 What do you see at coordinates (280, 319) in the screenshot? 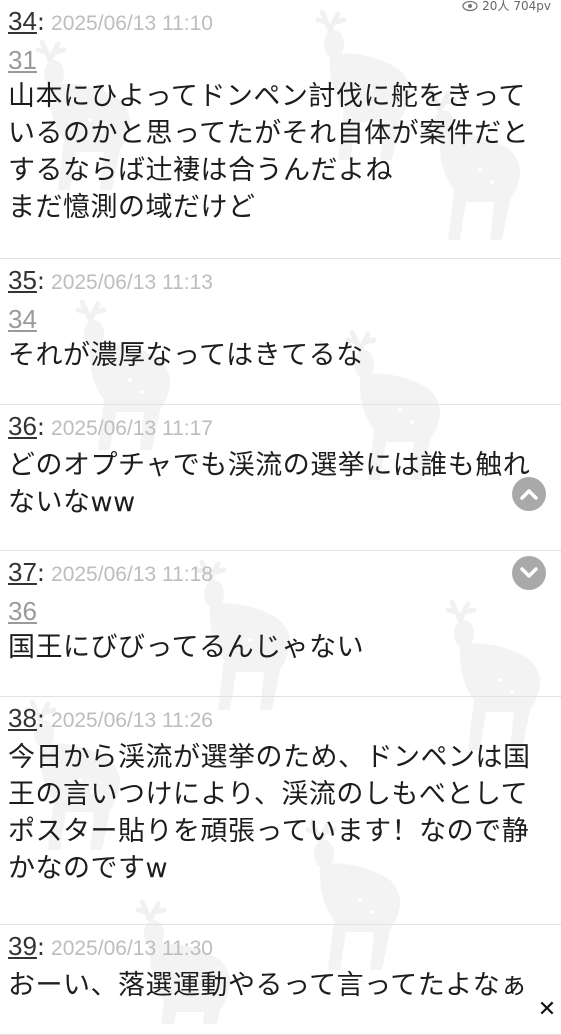
I see `reply-anchor-link: 34` at bounding box center [280, 319].